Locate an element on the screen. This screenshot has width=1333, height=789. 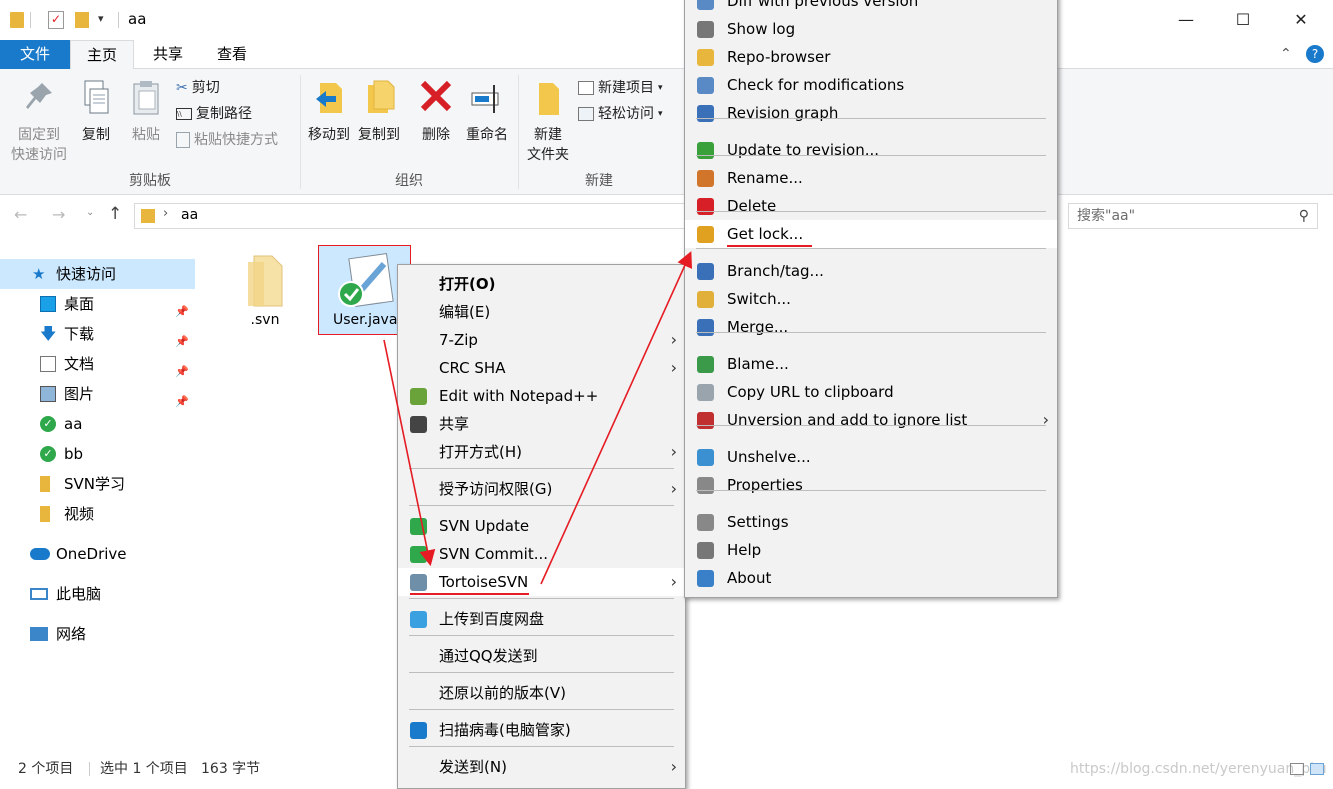
help-icon: ? is located at coordinates (1315, 54).